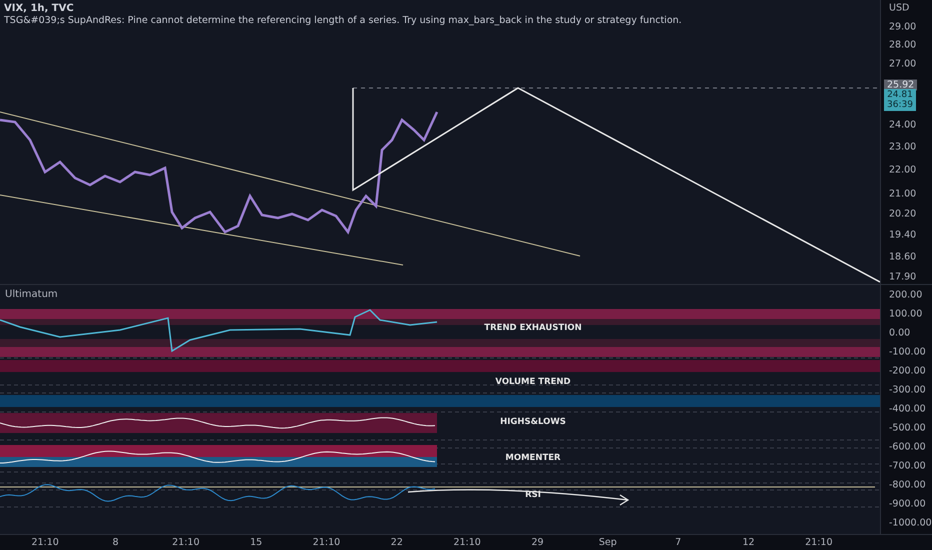  Describe the element at coordinates (907, 428) in the screenshot. I see `indicator-scale-label: -500.00` at that location.